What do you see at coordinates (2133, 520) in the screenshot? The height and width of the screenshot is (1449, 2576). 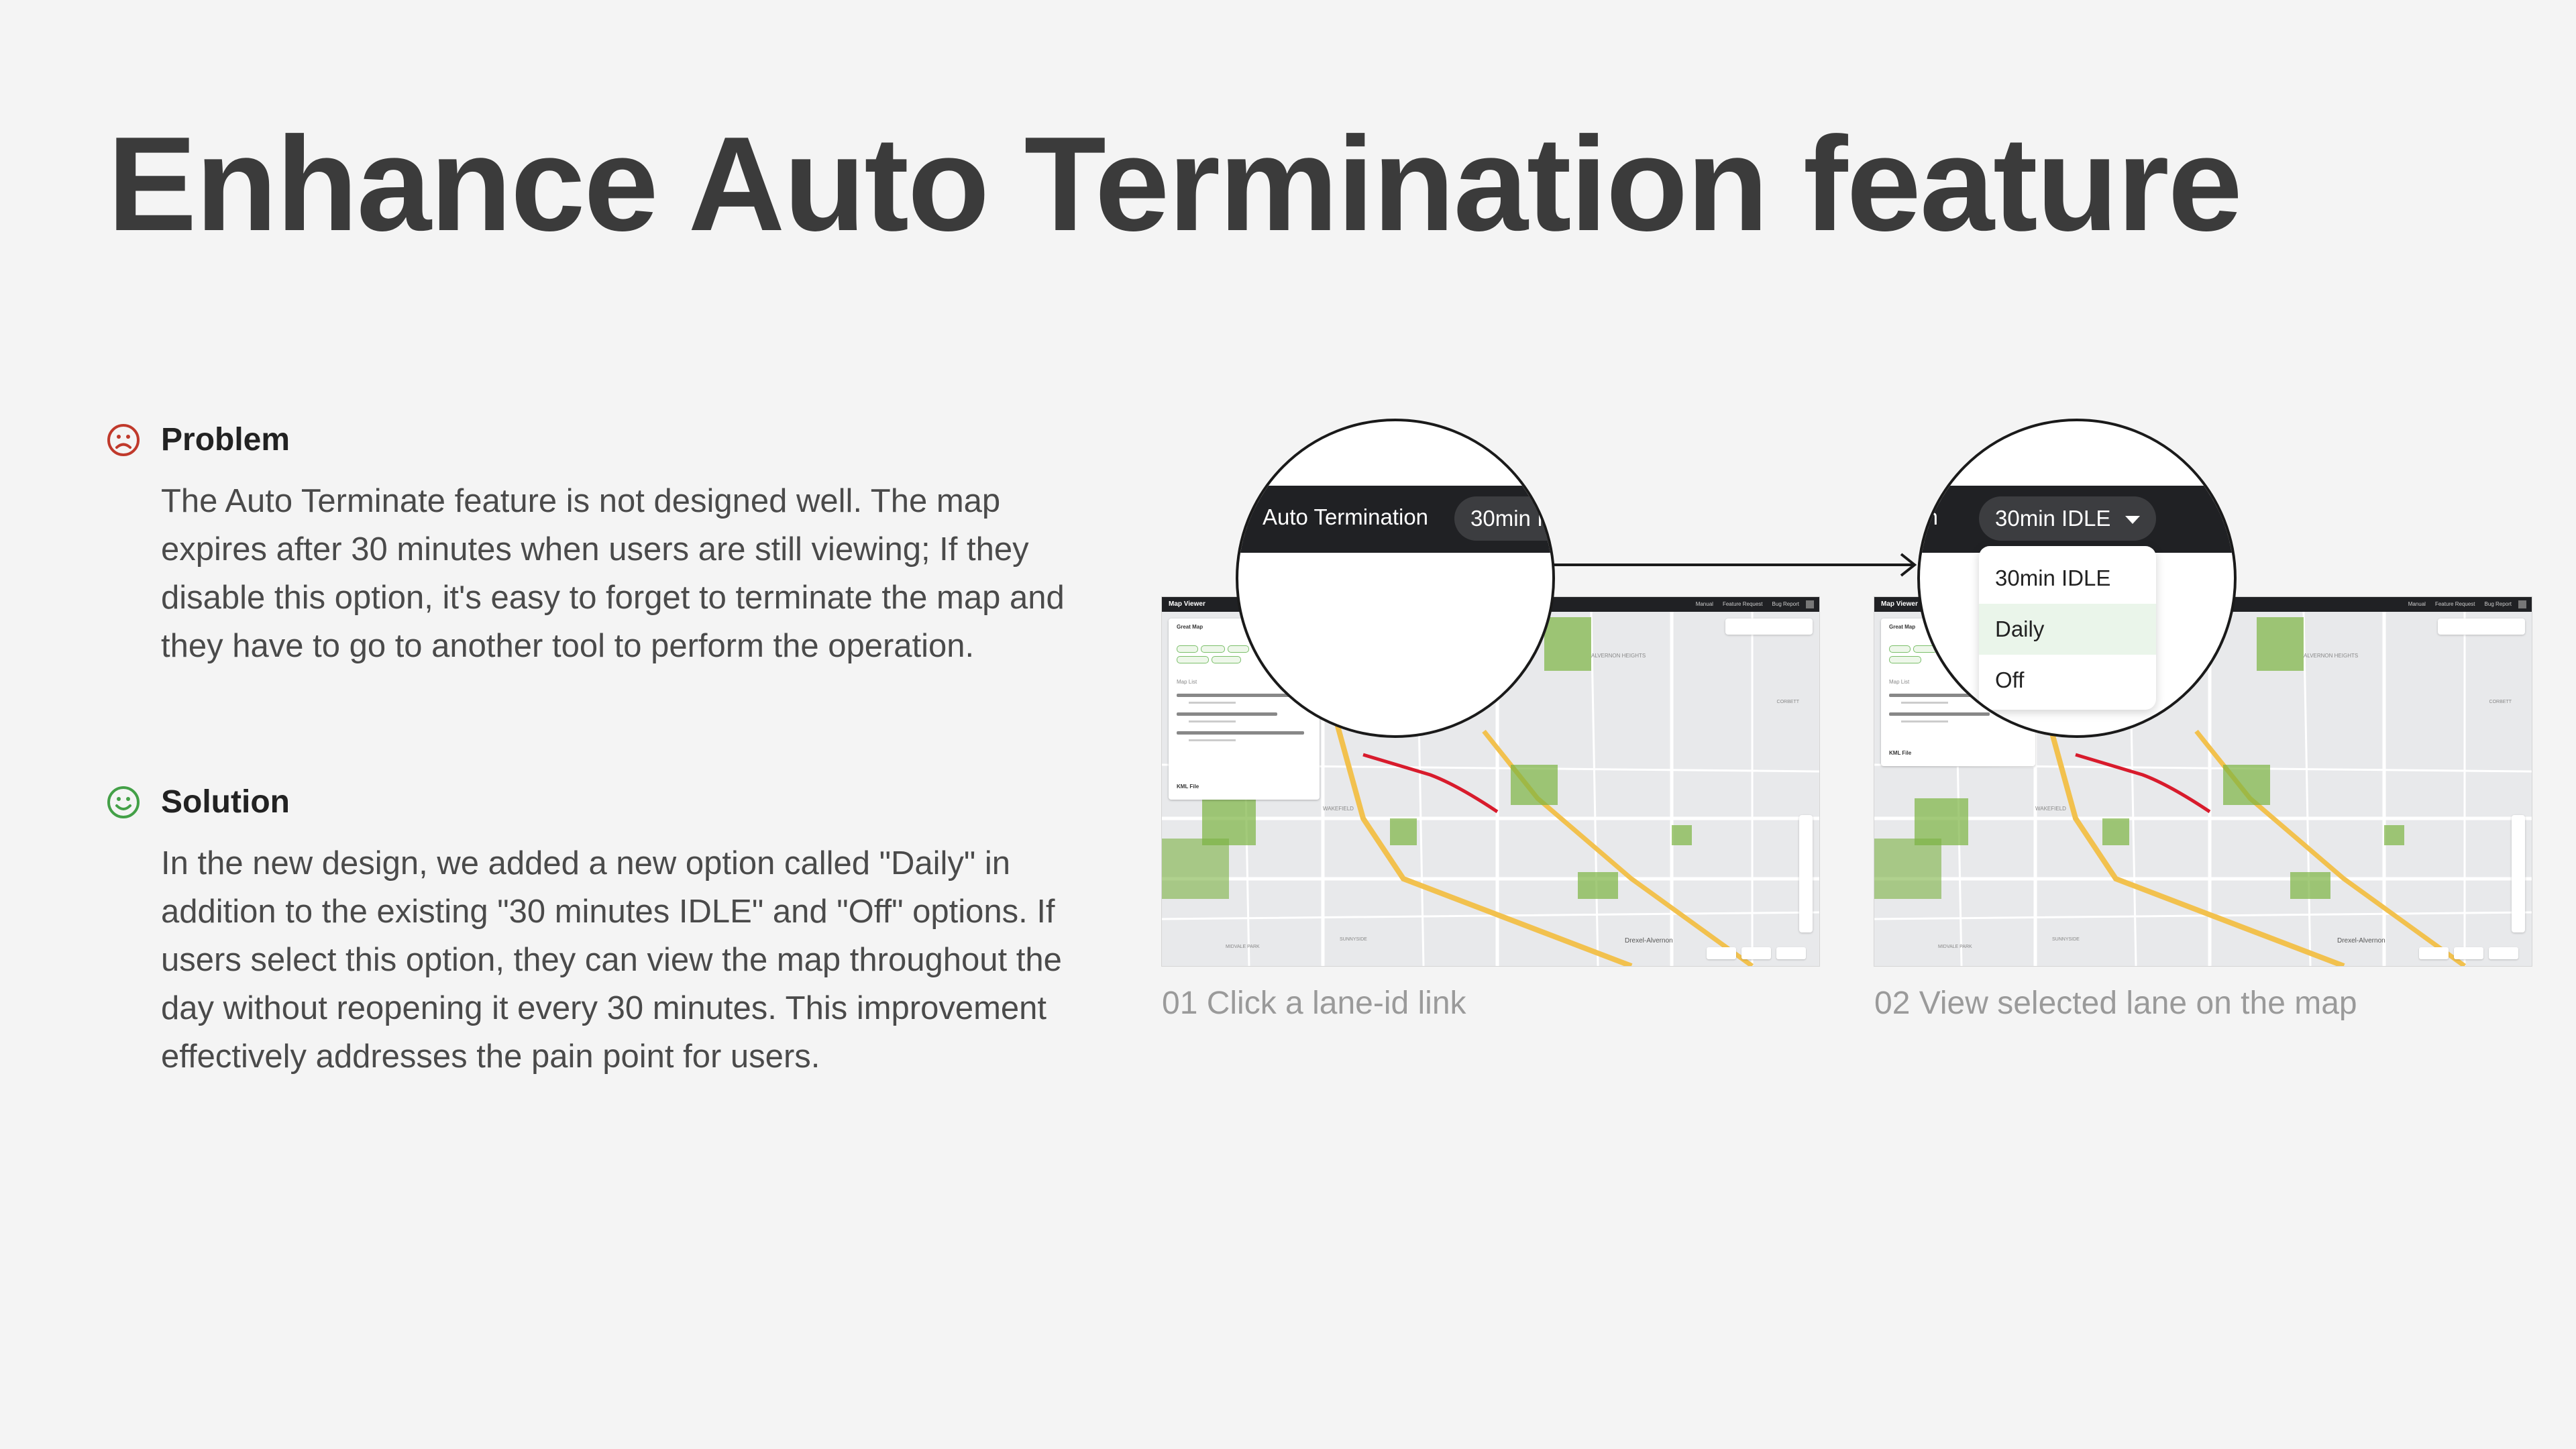 I see `caret-down-icon` at bounding box center [2133, 520].